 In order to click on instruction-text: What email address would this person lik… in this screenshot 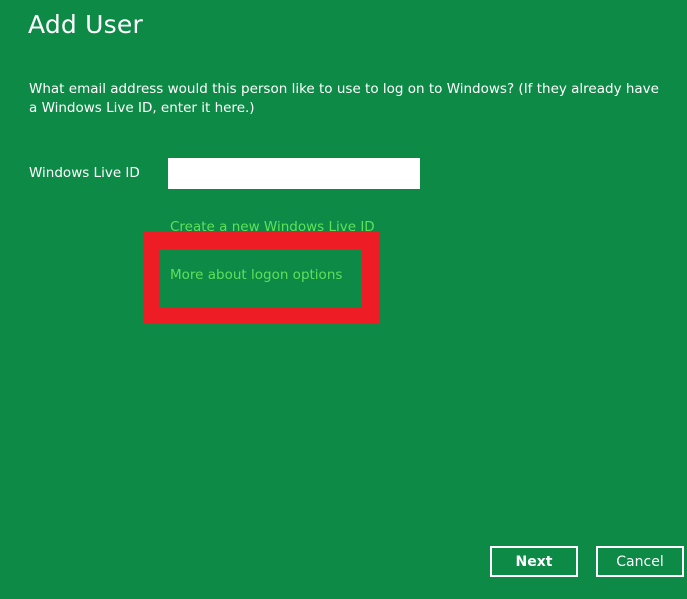, I will do `click(344, 98)`.